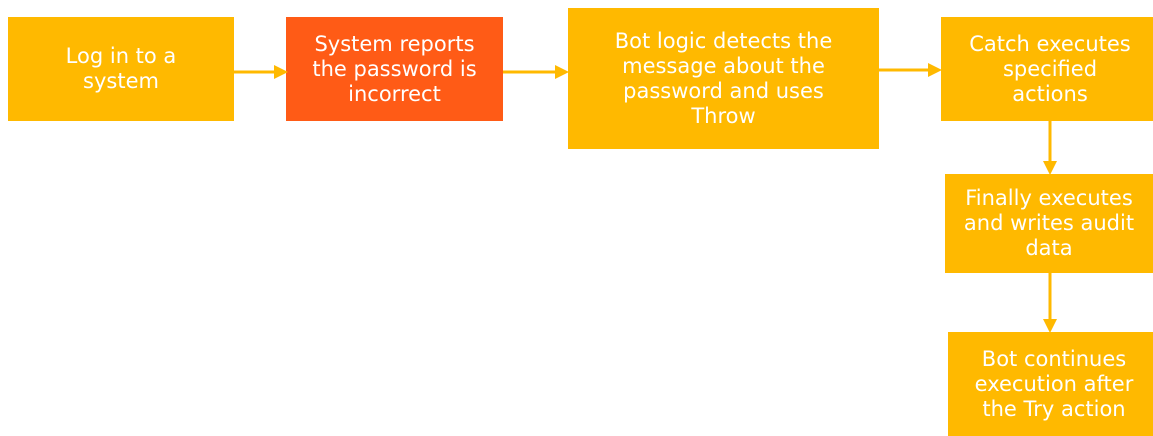 The image size is (1153, 436). What do you see at coordinates (1050, 148) in the screenshot?
I see `arrow-catch-to-finally` at bounding box center [1050, 148].